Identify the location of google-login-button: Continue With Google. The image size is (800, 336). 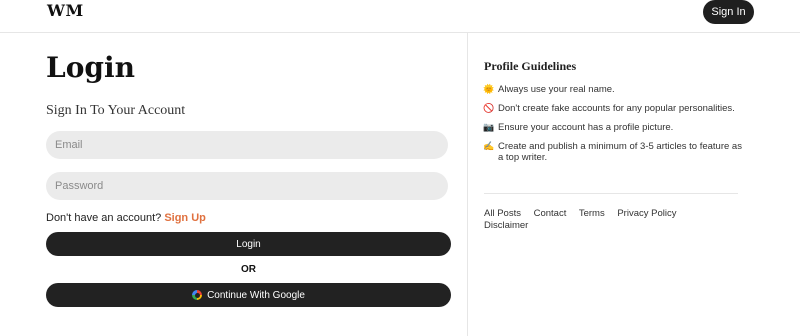
(248, 295).